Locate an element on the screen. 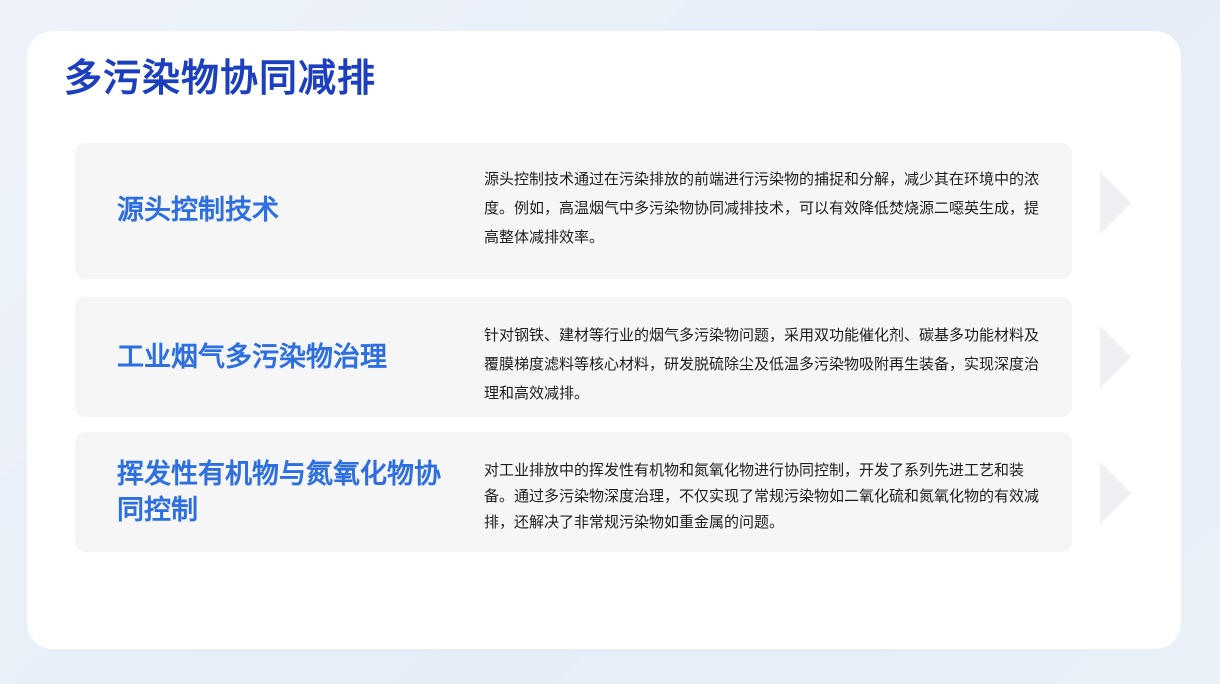 Image resolution: width=1220 pixels, height=684 pixels. item-heading: 工业烟气多污染物治理 is located at coordinates (252, 357).